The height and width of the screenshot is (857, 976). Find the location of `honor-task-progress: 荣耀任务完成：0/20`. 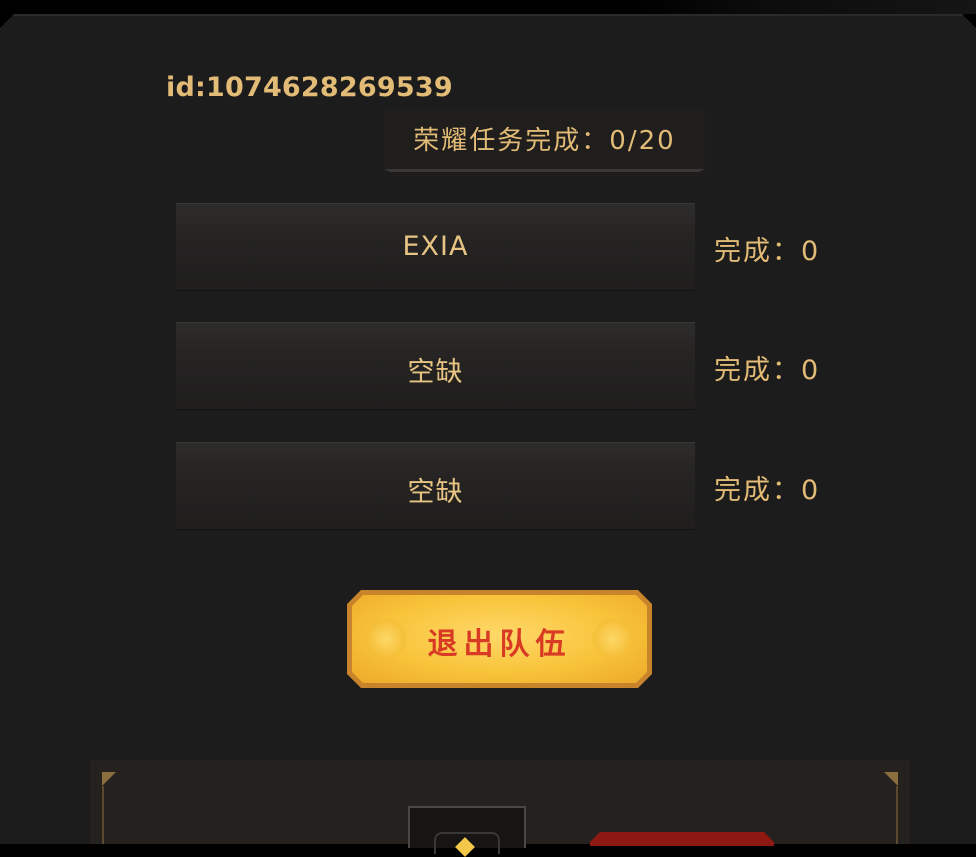

honor-task-progress: 荣耀任务完成：0/20 is located at coordinates (544, 141).